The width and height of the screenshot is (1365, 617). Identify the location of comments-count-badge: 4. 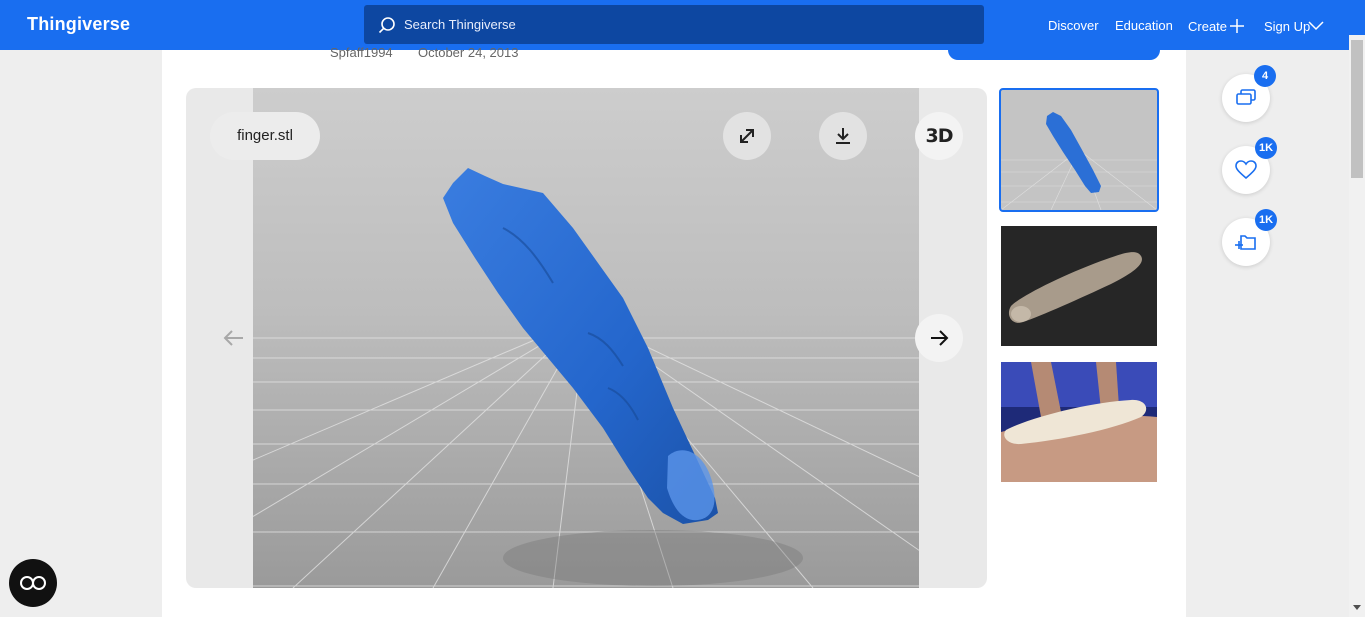
(1265, 76).